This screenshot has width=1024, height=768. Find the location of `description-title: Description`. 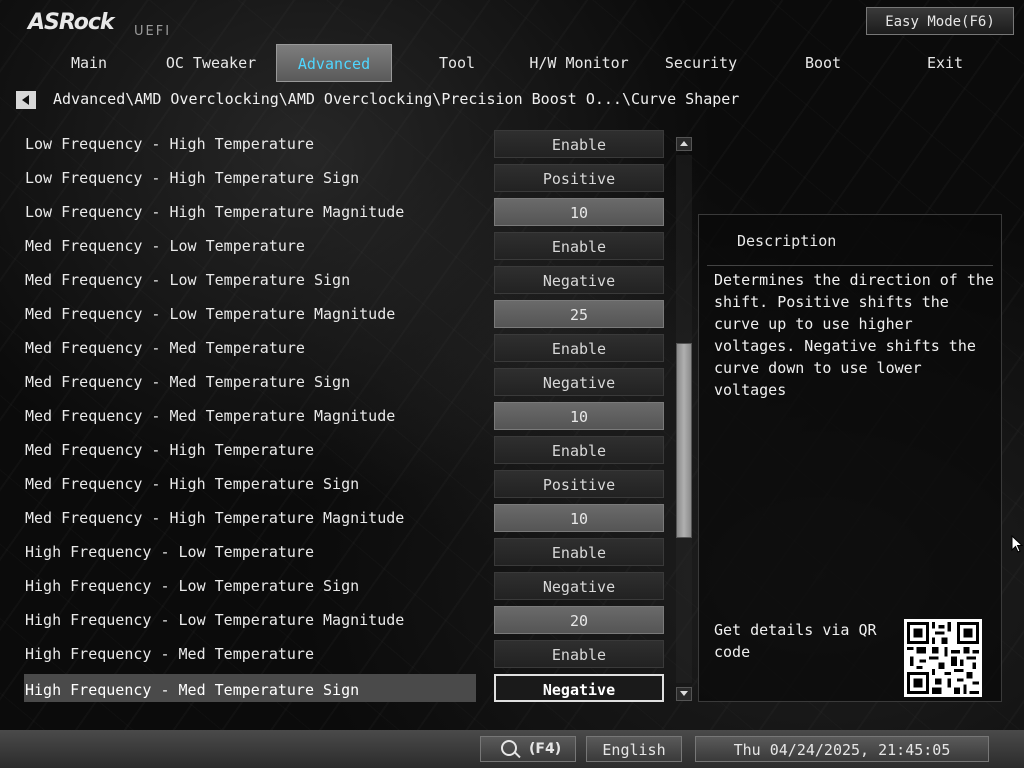

description-title: Description is located at coordinates (787, 241).